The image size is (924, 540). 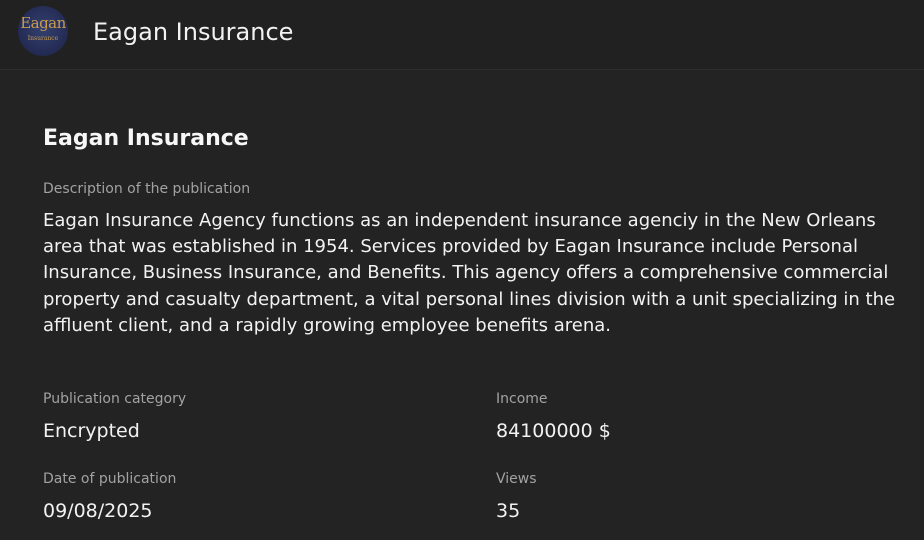 What do you see at coordinates (508, 511) in the screenshot?
I see `views-value: 35` at bounding box center [508, 511].